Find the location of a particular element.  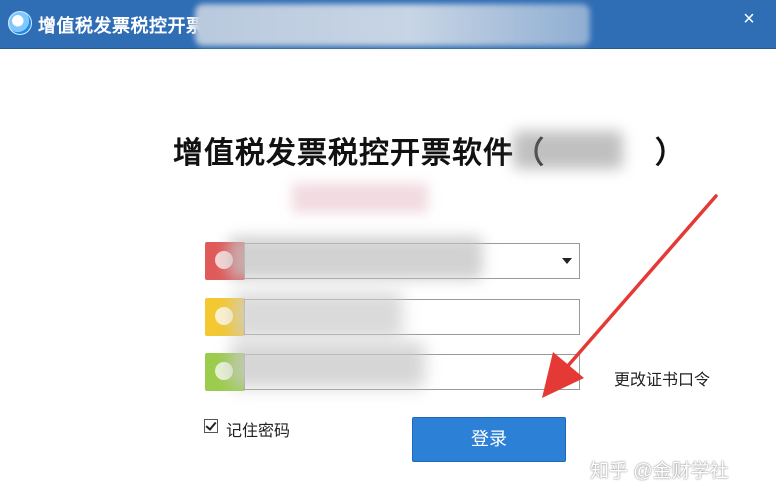

app-logo-icon is located at coordinates (20, 23).